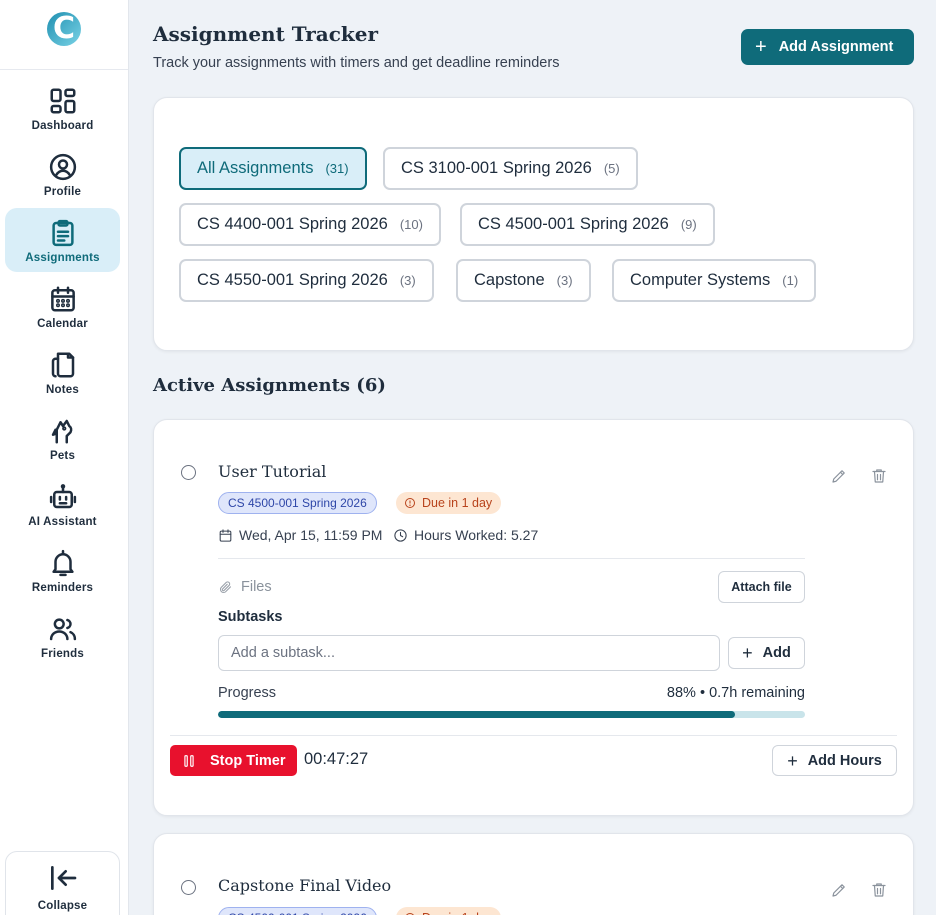 This screenshot has width=936, height=915. I want to click on filter-chip-computer-systems: Computer Systems (1), so click(714, 280).